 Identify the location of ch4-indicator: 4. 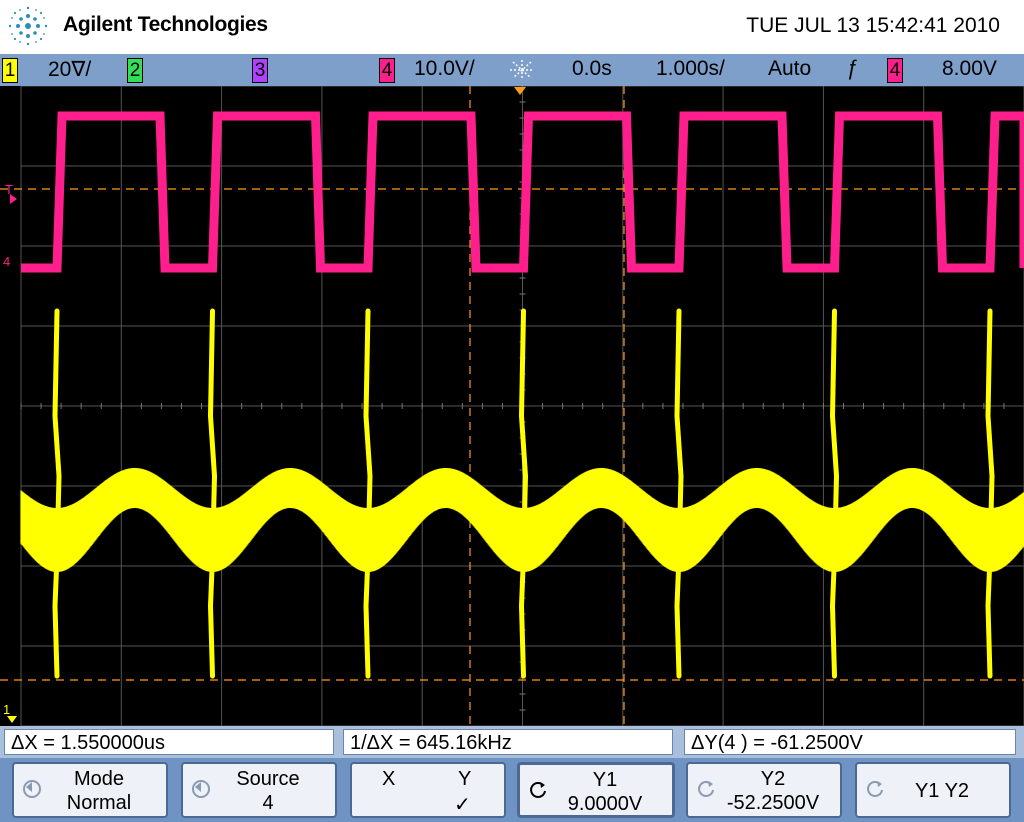
(387, 70).